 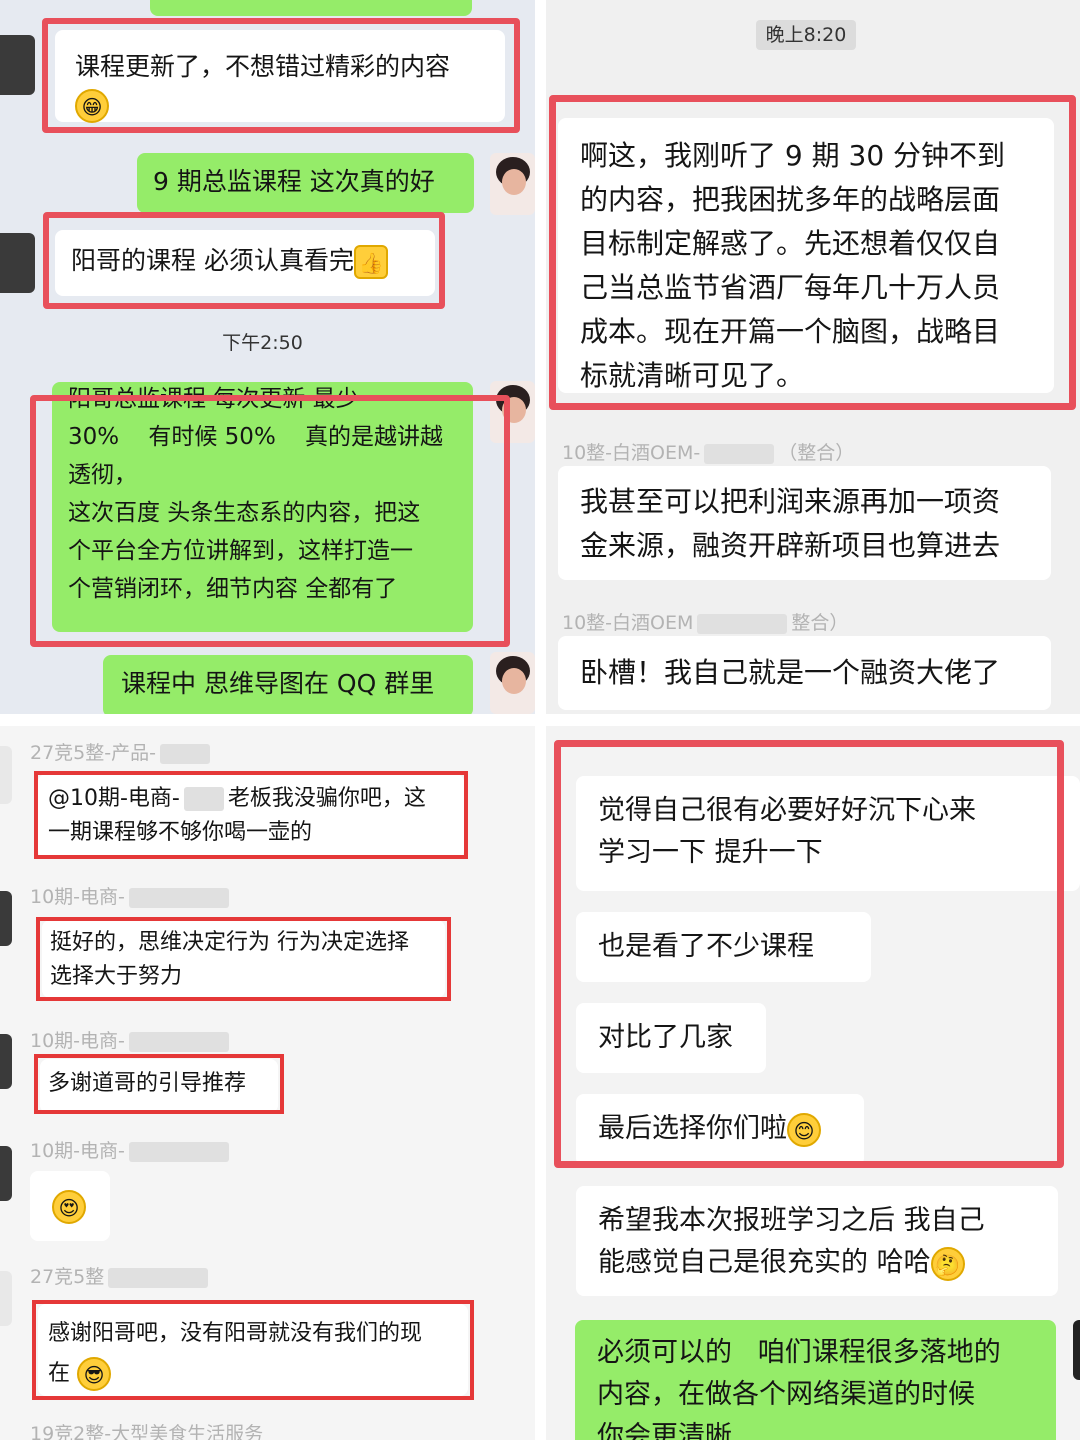 I want to click on timestamp: 下午2:50, so click(x=262, y=343).